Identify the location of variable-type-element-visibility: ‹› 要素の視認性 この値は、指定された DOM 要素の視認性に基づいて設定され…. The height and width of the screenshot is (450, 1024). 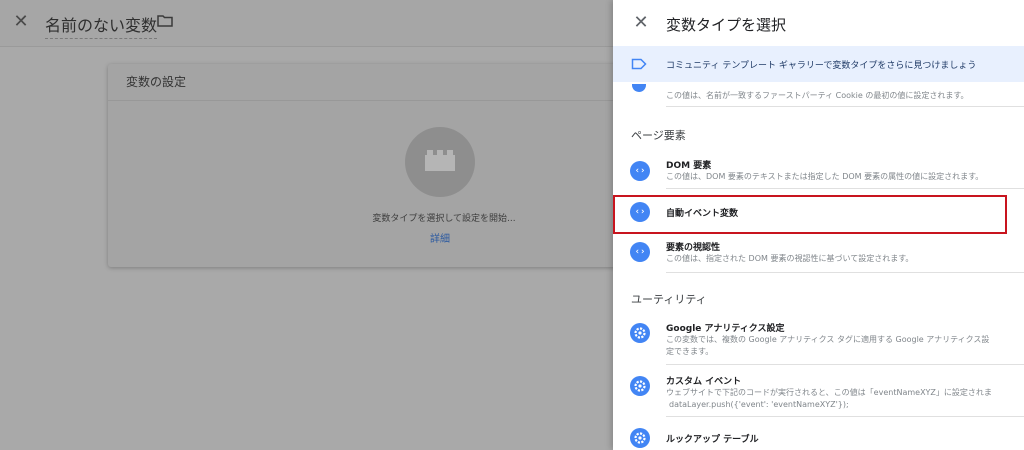
(818, 256).